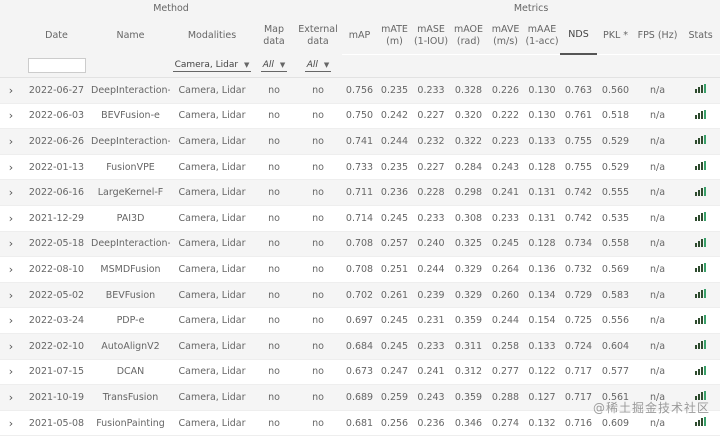 The width and height of the screenshot is (720, 436). Describe the element at coordinates (11, 35) in the screenshot. I see `expand-column-header` at that location.